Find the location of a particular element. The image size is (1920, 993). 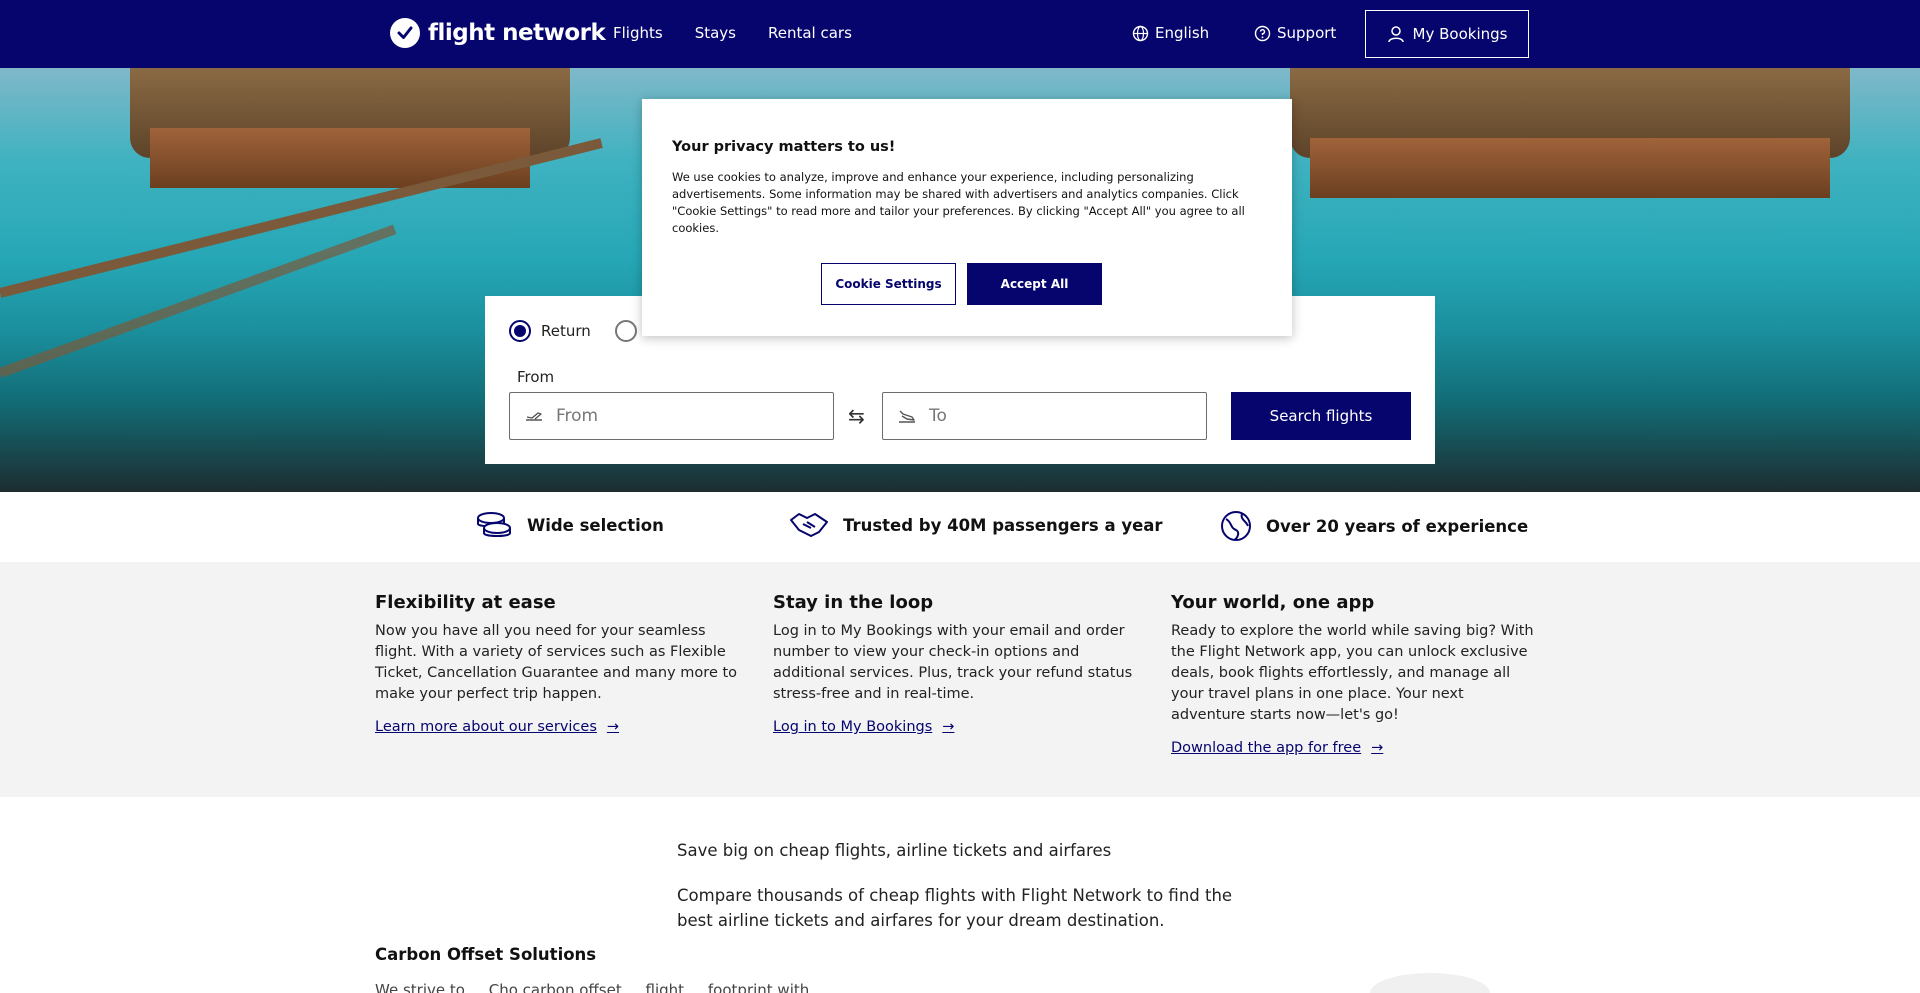

main-nav: Flights Stays Rental cars is located at coordinates (732, 33).